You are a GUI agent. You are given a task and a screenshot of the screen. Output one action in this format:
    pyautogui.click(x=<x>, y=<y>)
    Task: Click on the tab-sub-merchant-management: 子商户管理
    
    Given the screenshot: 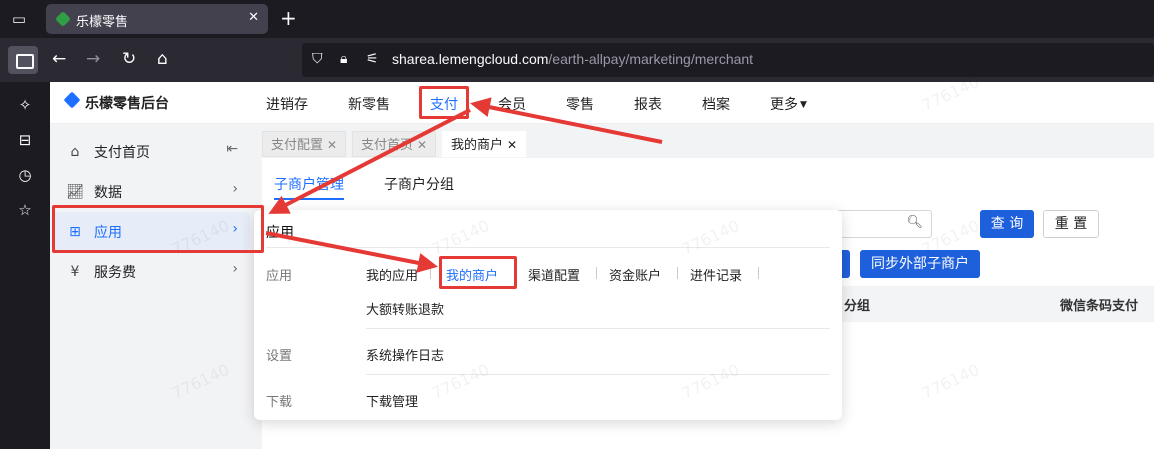 What is the action you would take?
    pyautogui.click(x=309, y=187)
    